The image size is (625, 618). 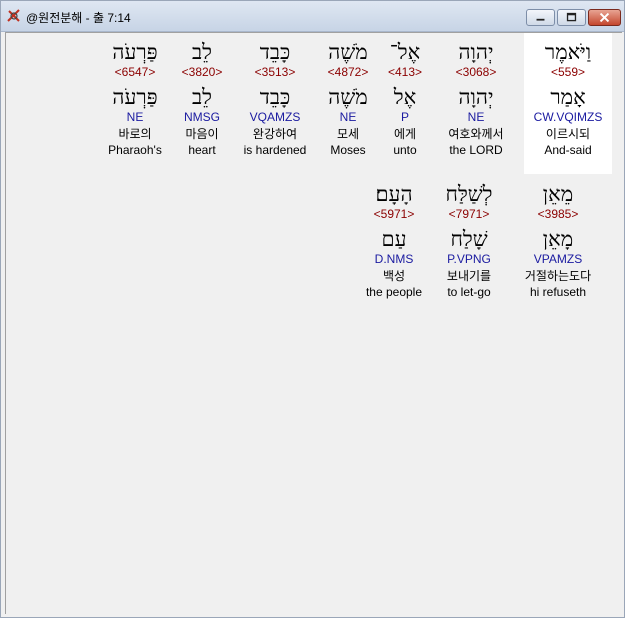 I want to click on word-column: יְהוָה <3068> יְהוָה NE 여호와께서 the LORD, so click(x=476, y=95).